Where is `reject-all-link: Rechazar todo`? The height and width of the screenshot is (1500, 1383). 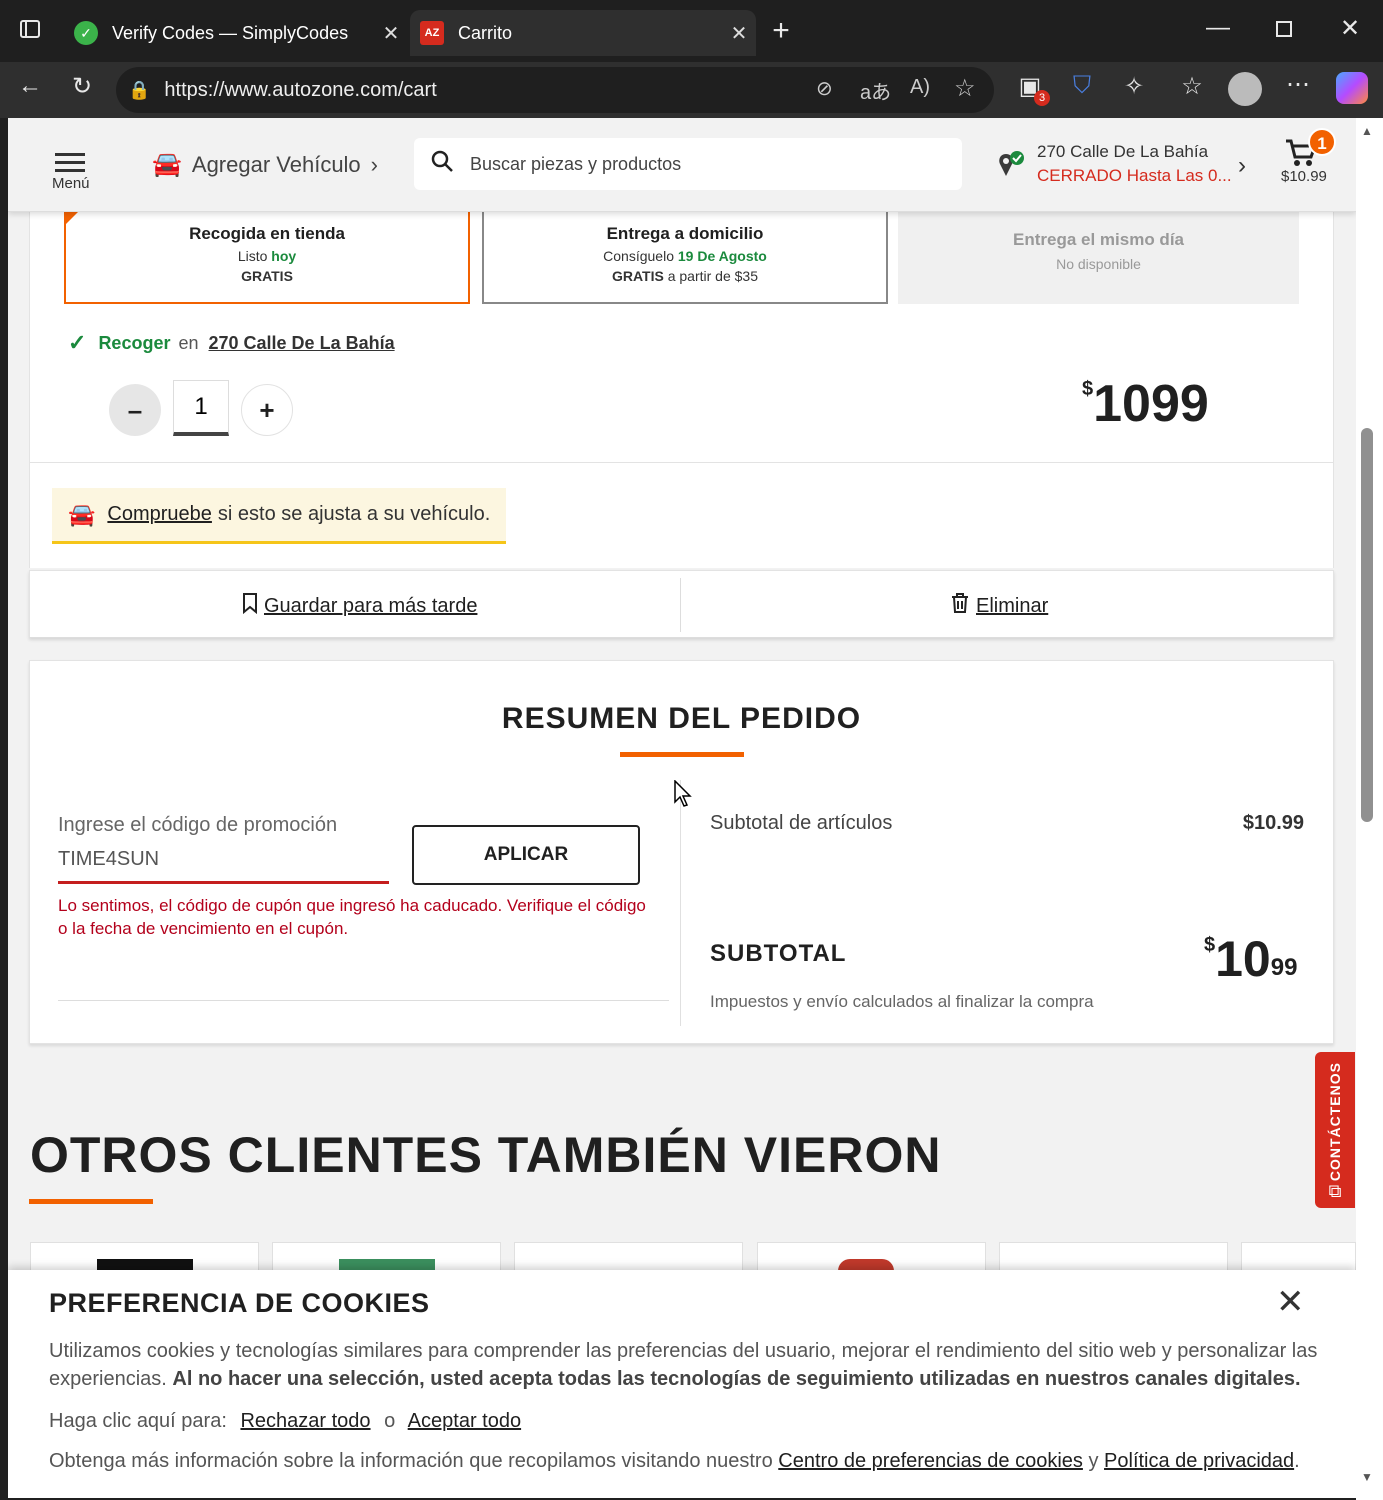 reject-all-link: Rechazar todo is located at coordinates (305, 1421).